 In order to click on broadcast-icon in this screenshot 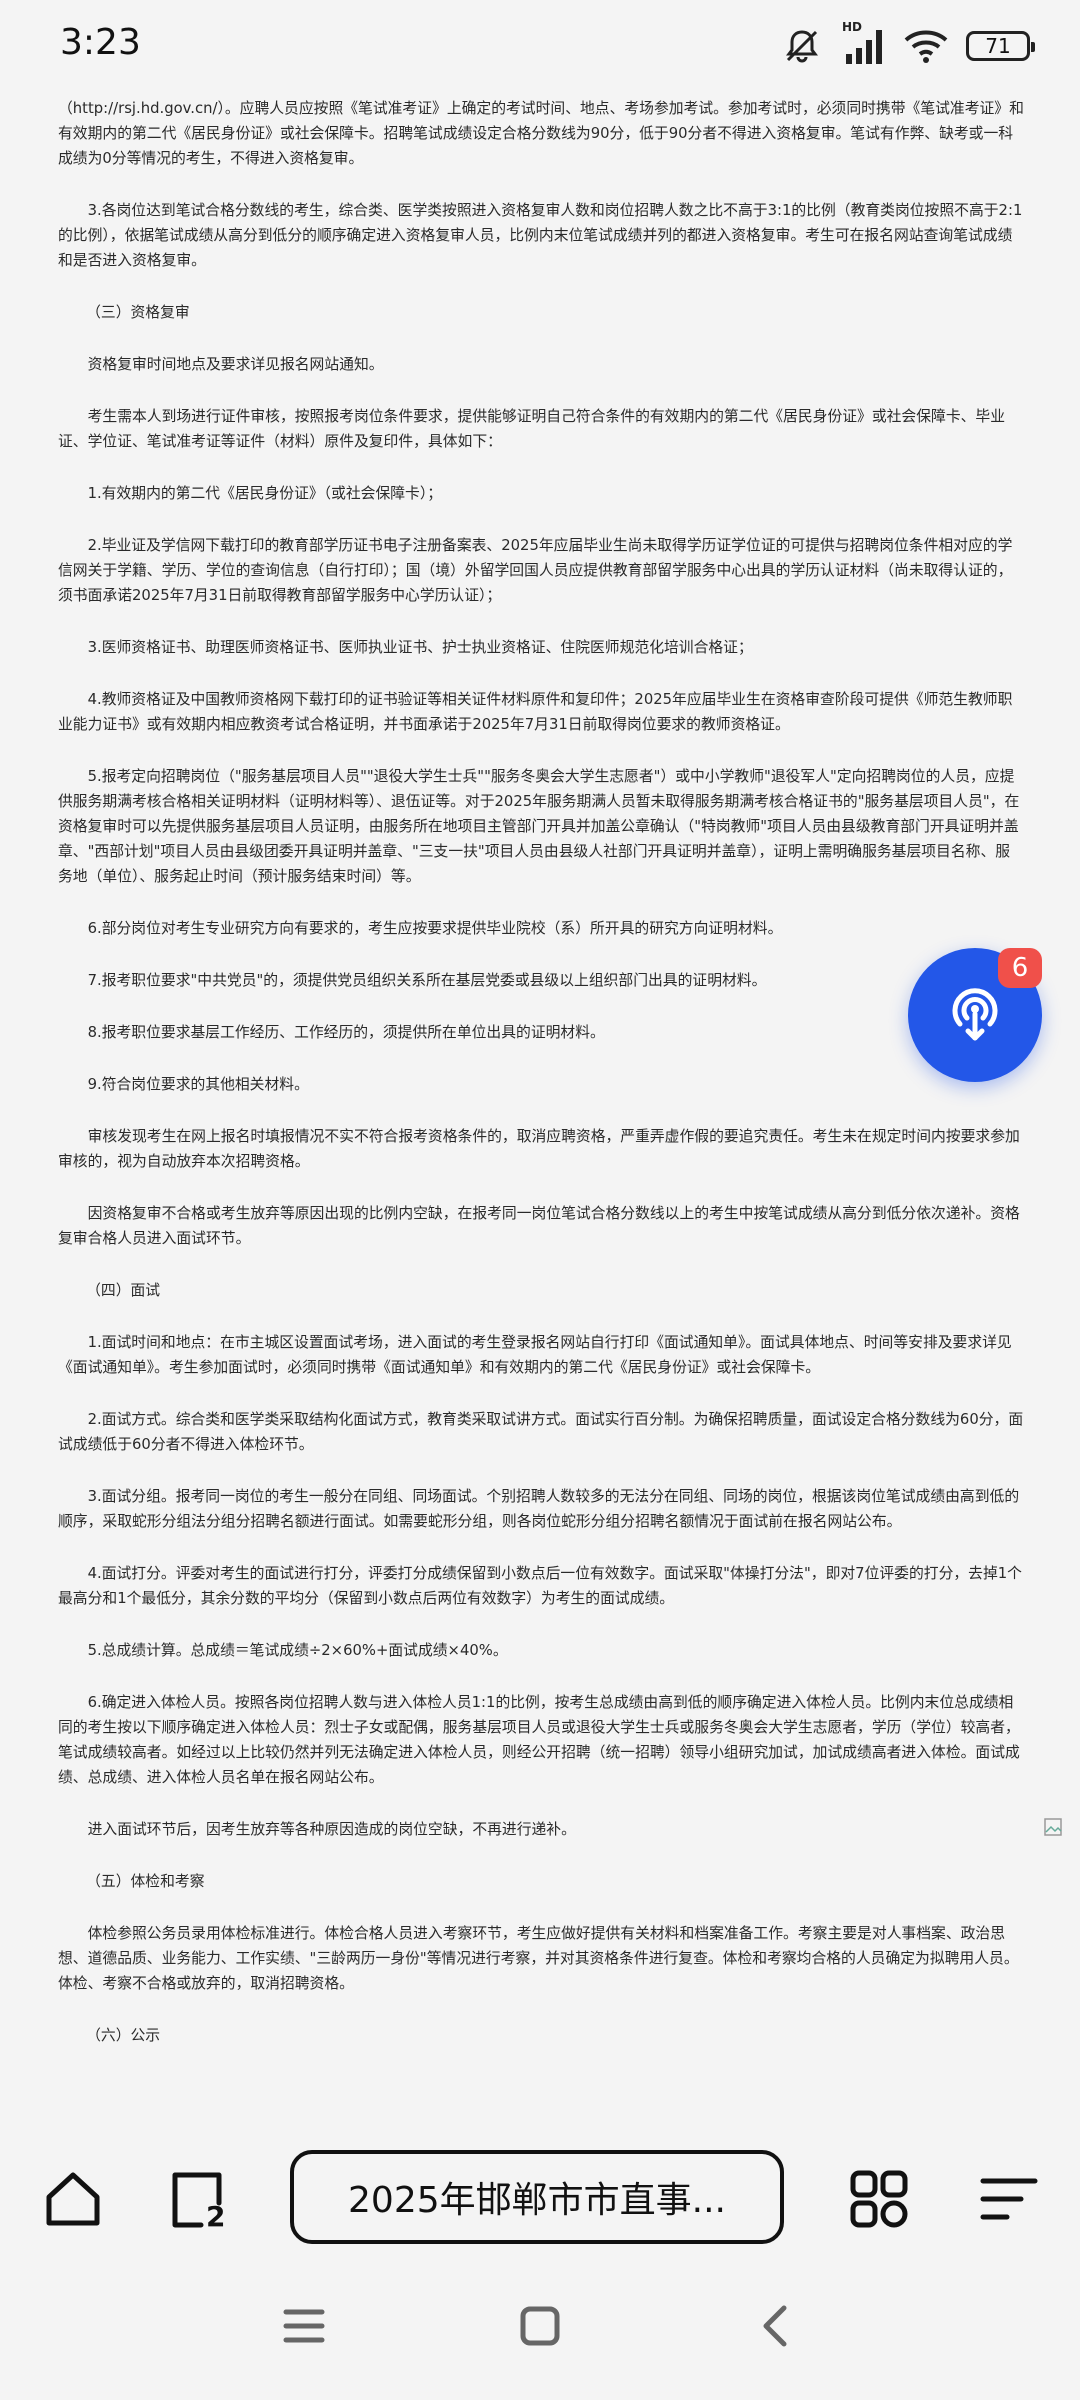, I will do `click(975, 1015)`.